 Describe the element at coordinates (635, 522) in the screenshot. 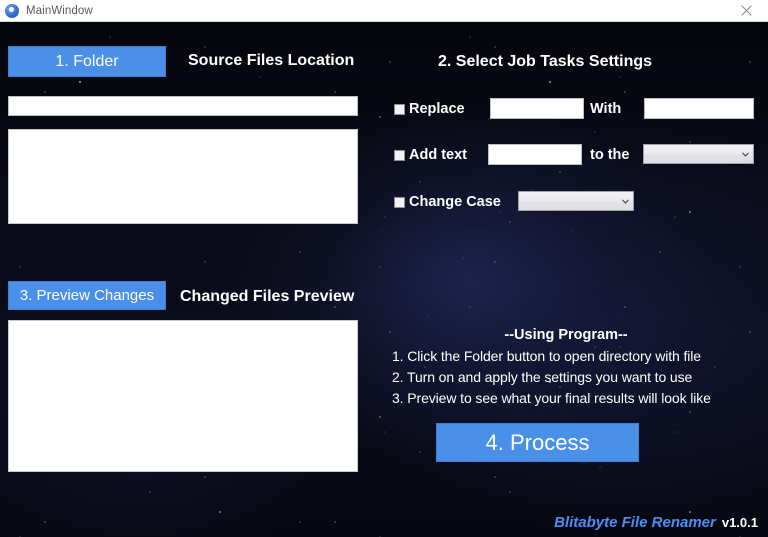

I see `brand-name: Blitabyte File Renamer` at that location.